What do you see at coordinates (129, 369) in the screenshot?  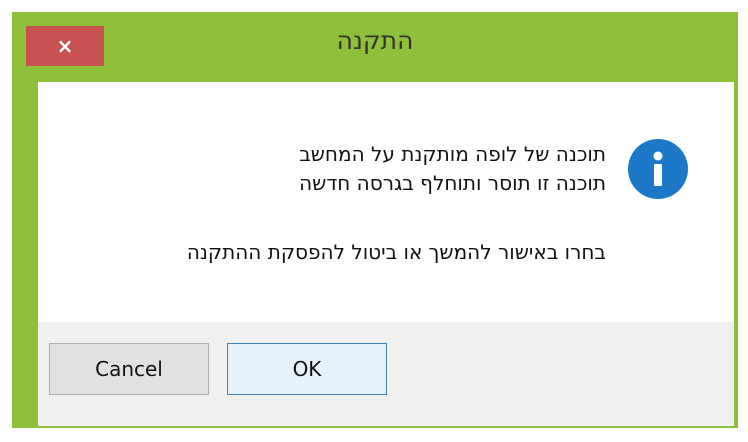 I see `cancel-button: Cancel` at bounding box center [129, 369].